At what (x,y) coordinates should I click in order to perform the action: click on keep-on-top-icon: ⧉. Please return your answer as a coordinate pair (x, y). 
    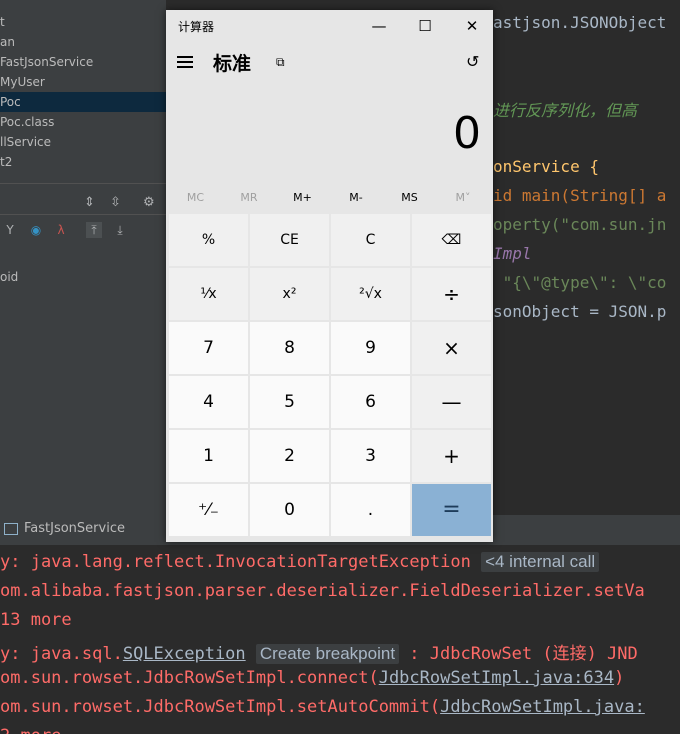
    Looking at the image, I should click on (283, 62).